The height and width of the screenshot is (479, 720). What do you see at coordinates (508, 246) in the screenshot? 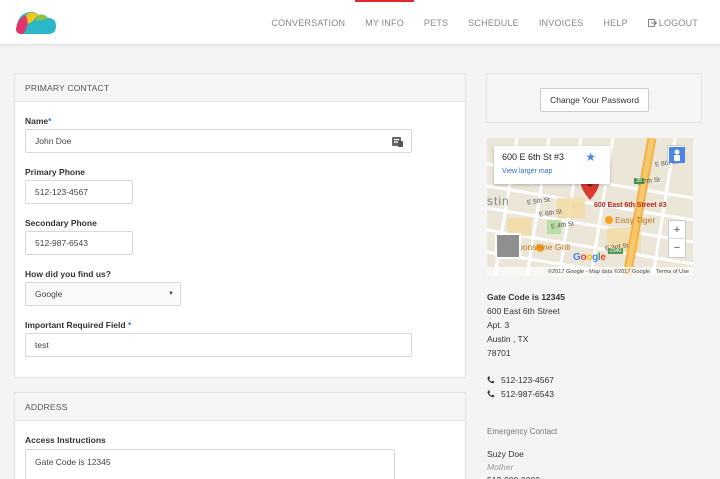
I see `street-view-thumbnail` at bounding box center [508, 246].